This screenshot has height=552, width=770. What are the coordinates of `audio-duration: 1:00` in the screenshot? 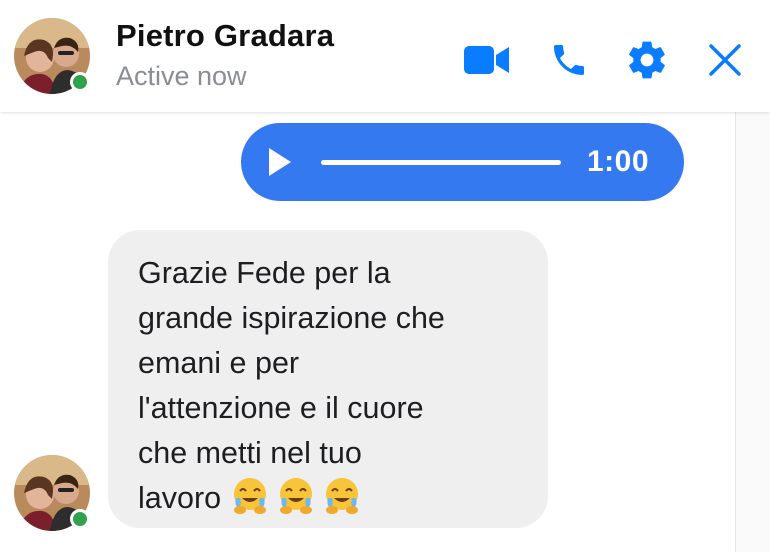 It's located at (618, 161).